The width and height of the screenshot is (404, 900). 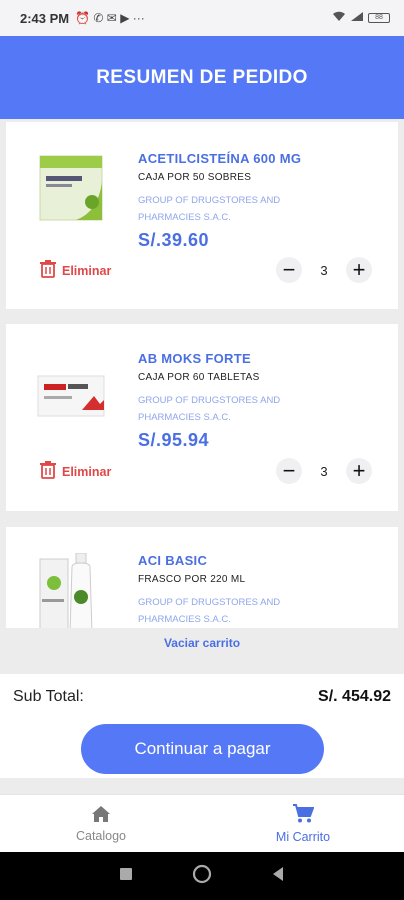 I want to click on nav-cart: Mi Carrito, so click(x=303, y=823).